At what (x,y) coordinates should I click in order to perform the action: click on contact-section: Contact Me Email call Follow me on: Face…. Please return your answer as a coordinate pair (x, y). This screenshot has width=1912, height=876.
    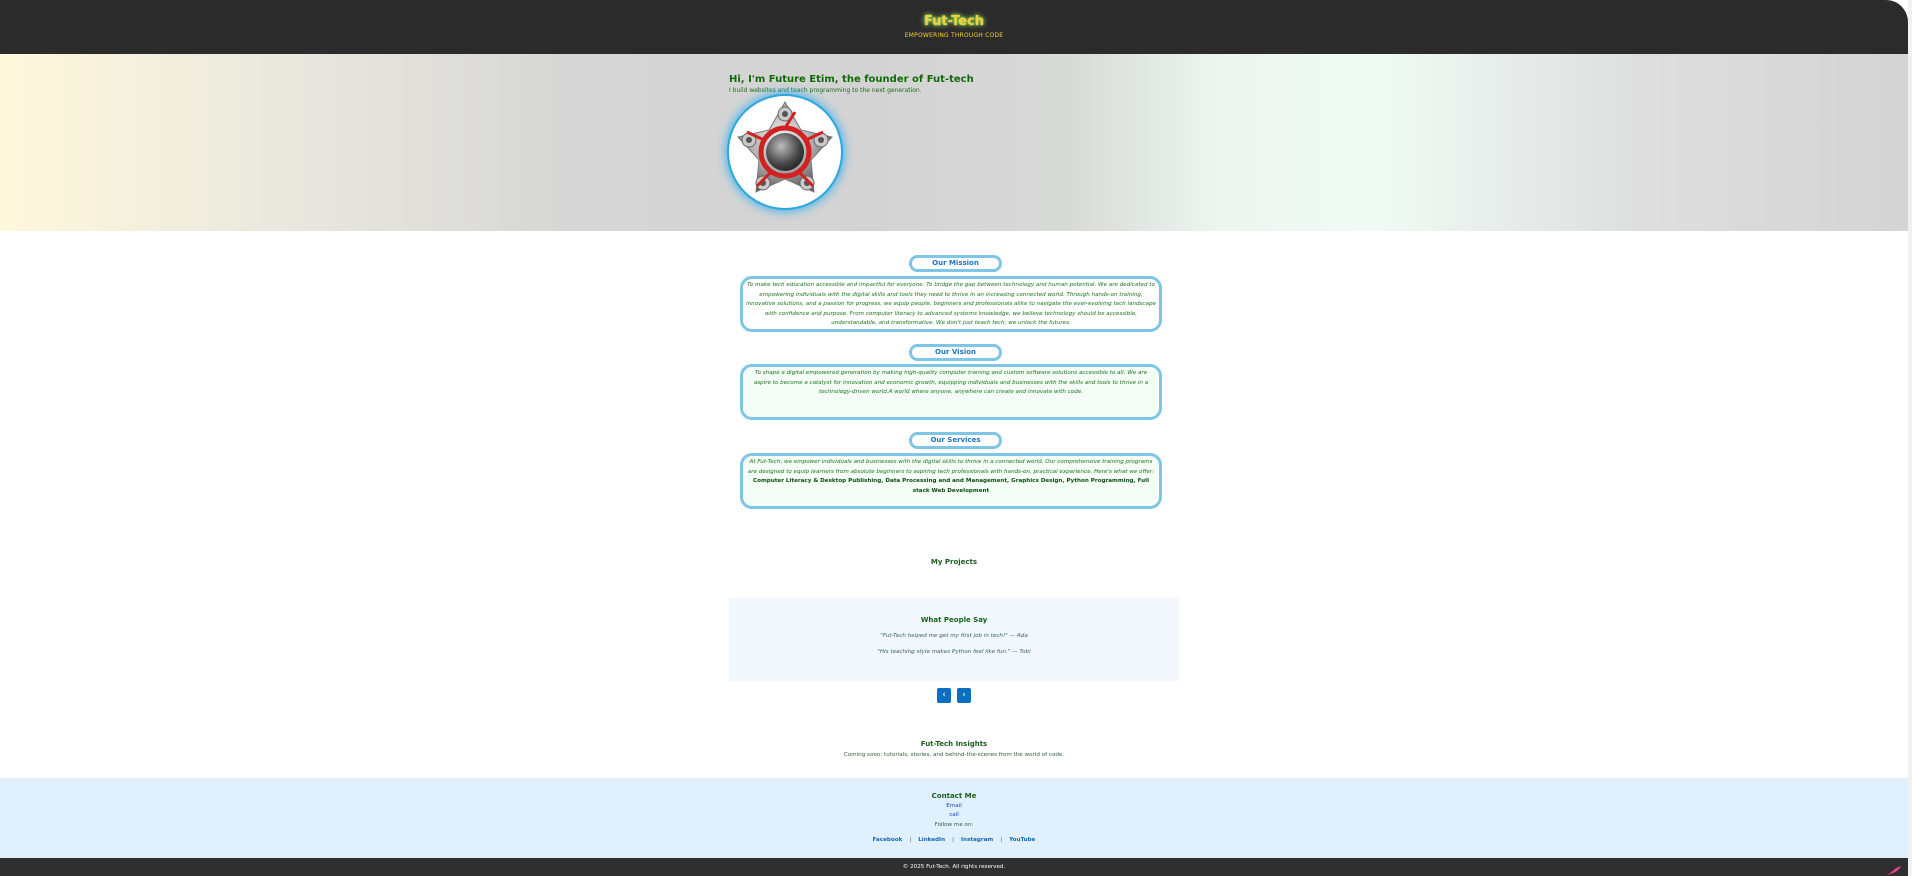
    Looking at the image, I should click on (954, 818).